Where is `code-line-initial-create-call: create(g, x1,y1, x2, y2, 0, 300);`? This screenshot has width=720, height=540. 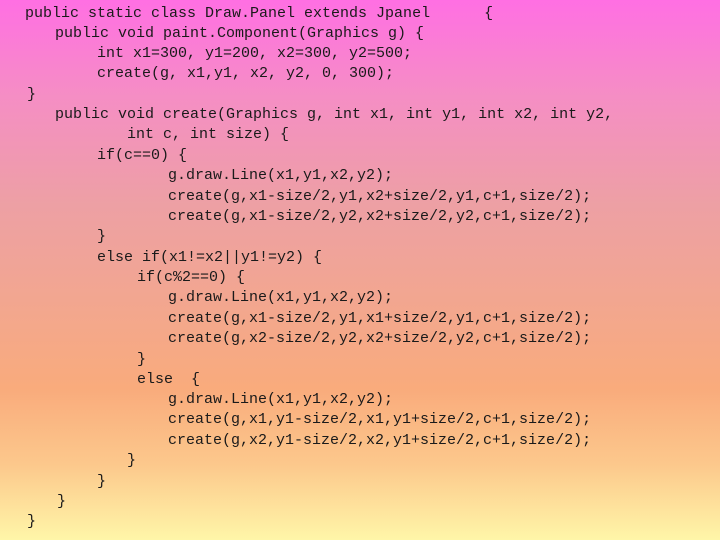
code-line-initial-create-call: create(g, x1,y1, x2, y2, 0, 300); is located at coordinates (246, 73).